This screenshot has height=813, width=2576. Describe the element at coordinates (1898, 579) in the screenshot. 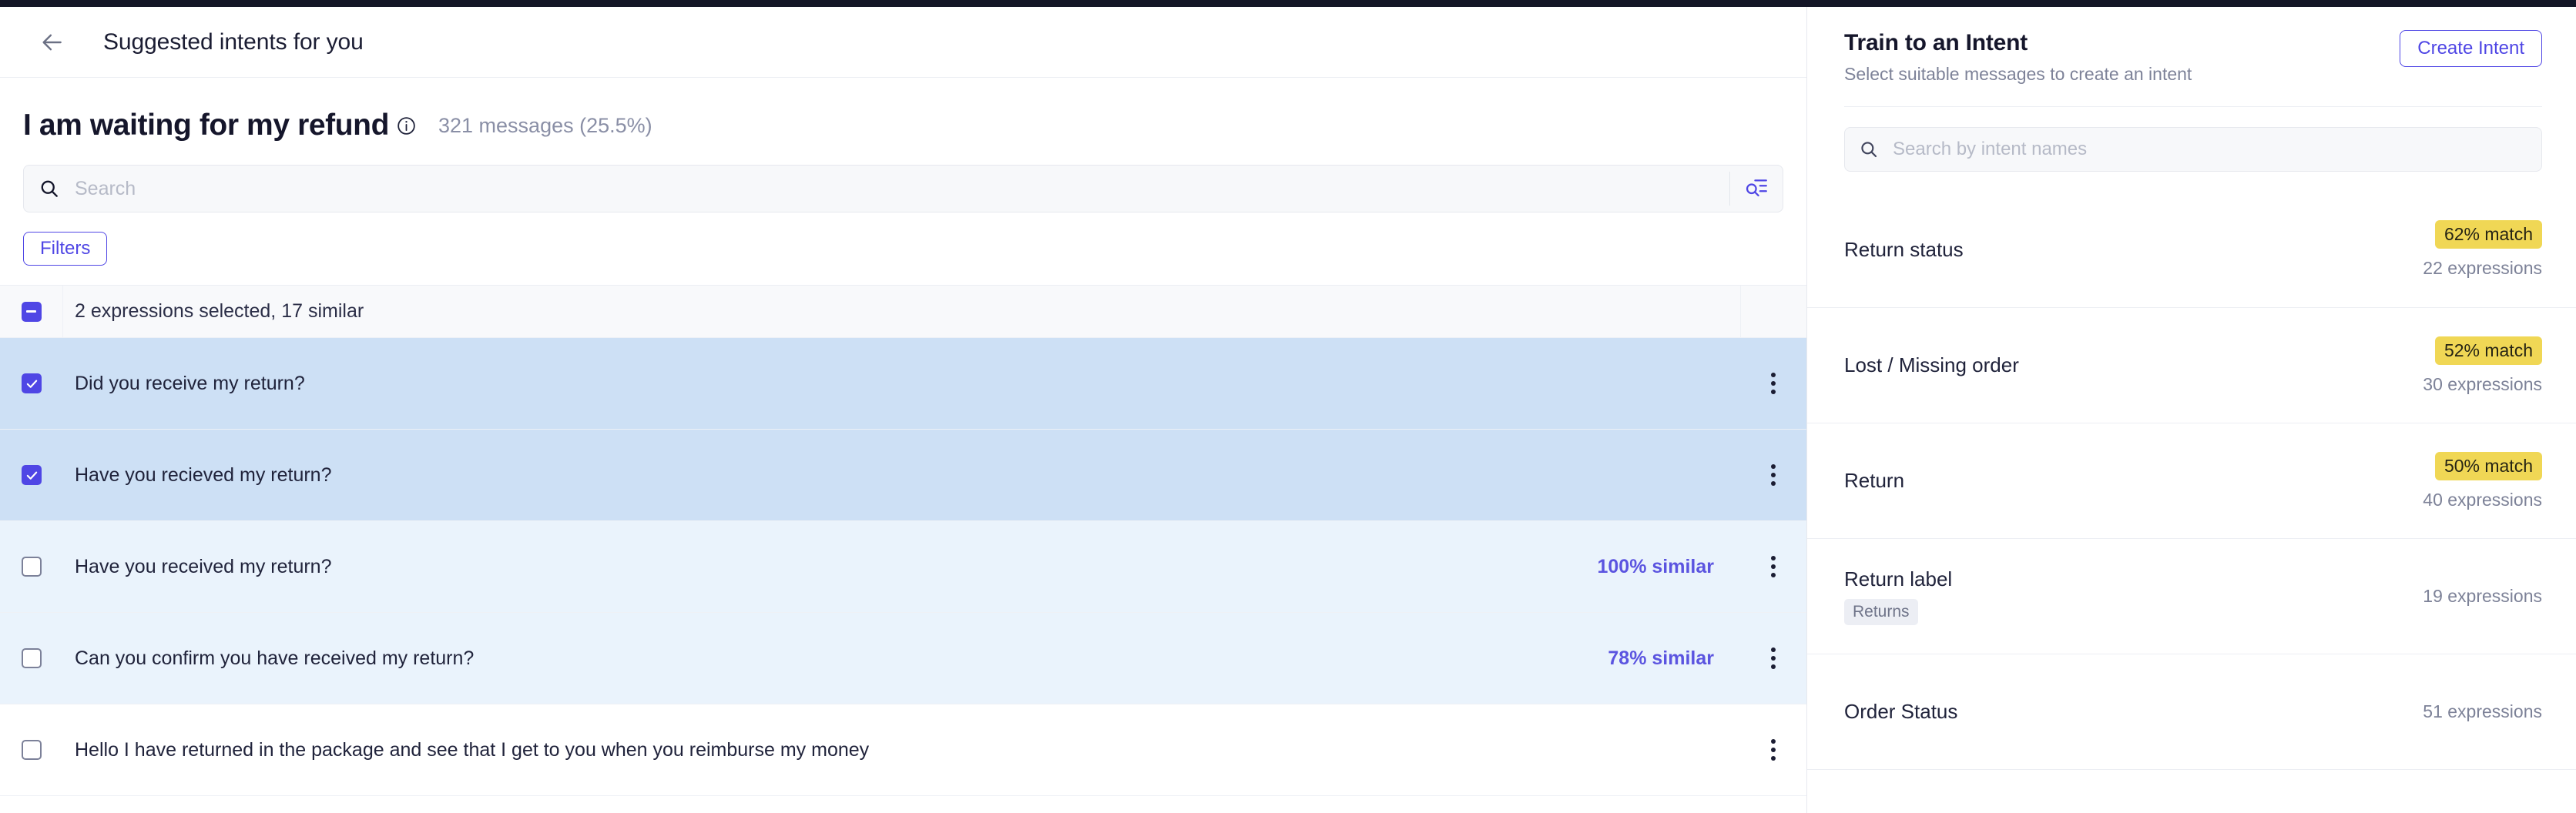

I see `intent-name: Return label` at that location.